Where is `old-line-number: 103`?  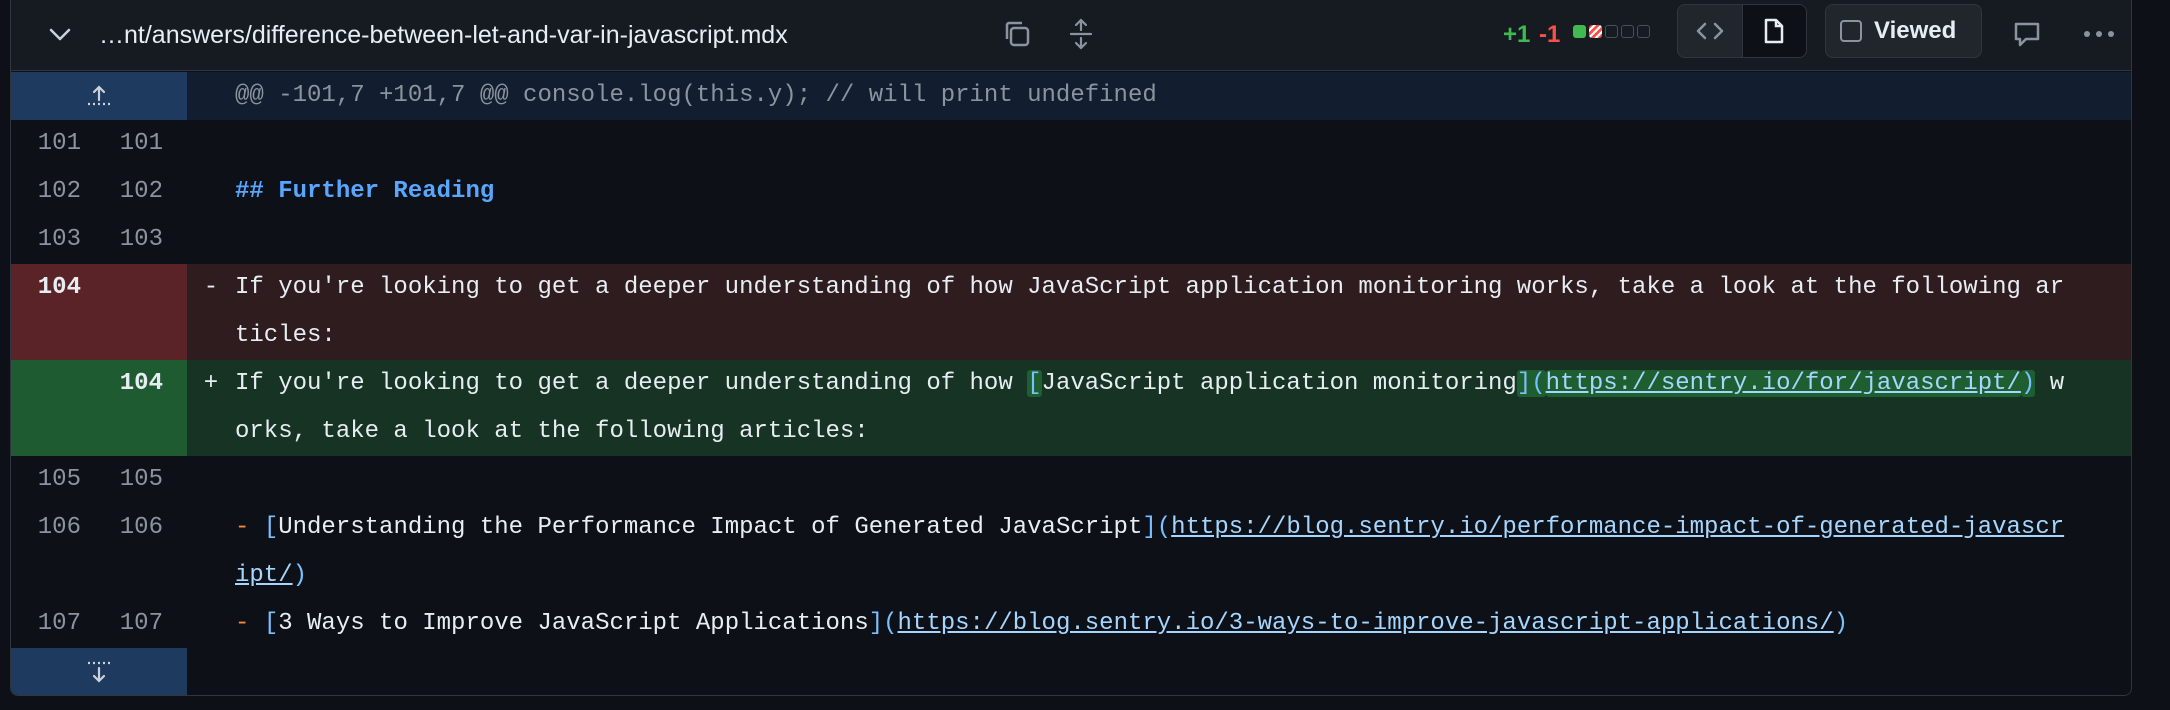
old-line-number: 103 is located at coordinates (55, 240).